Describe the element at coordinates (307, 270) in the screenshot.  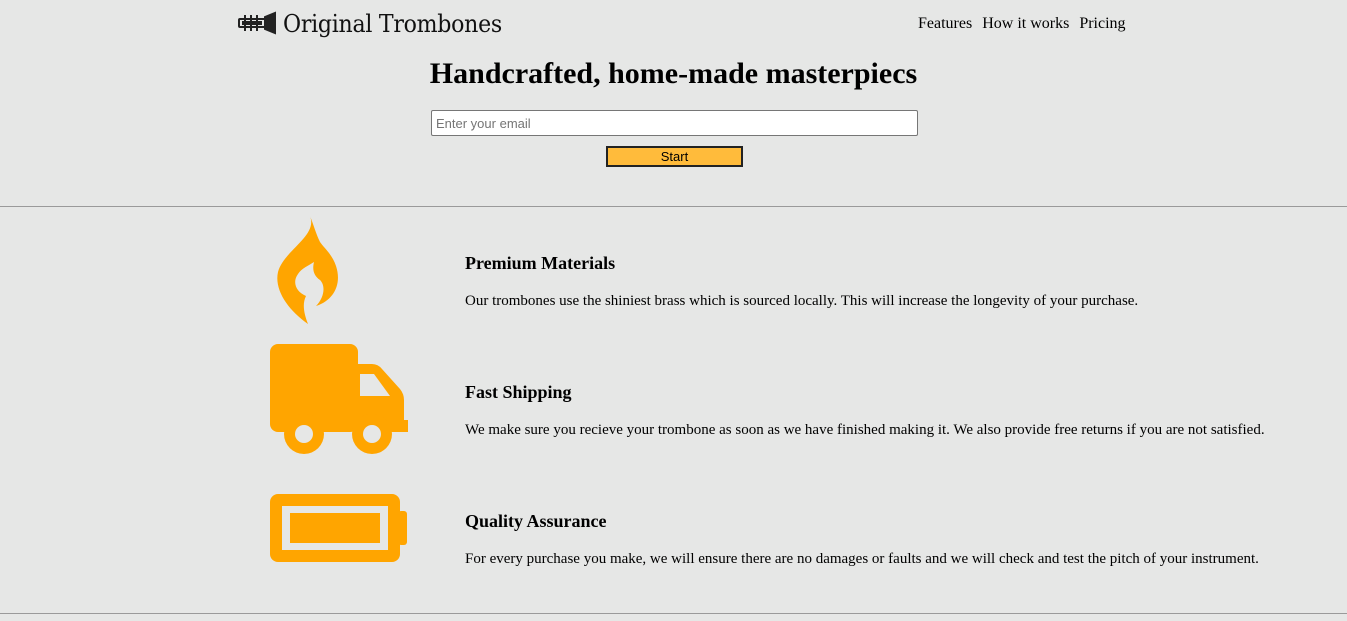
I see `flame-icon` at that location.